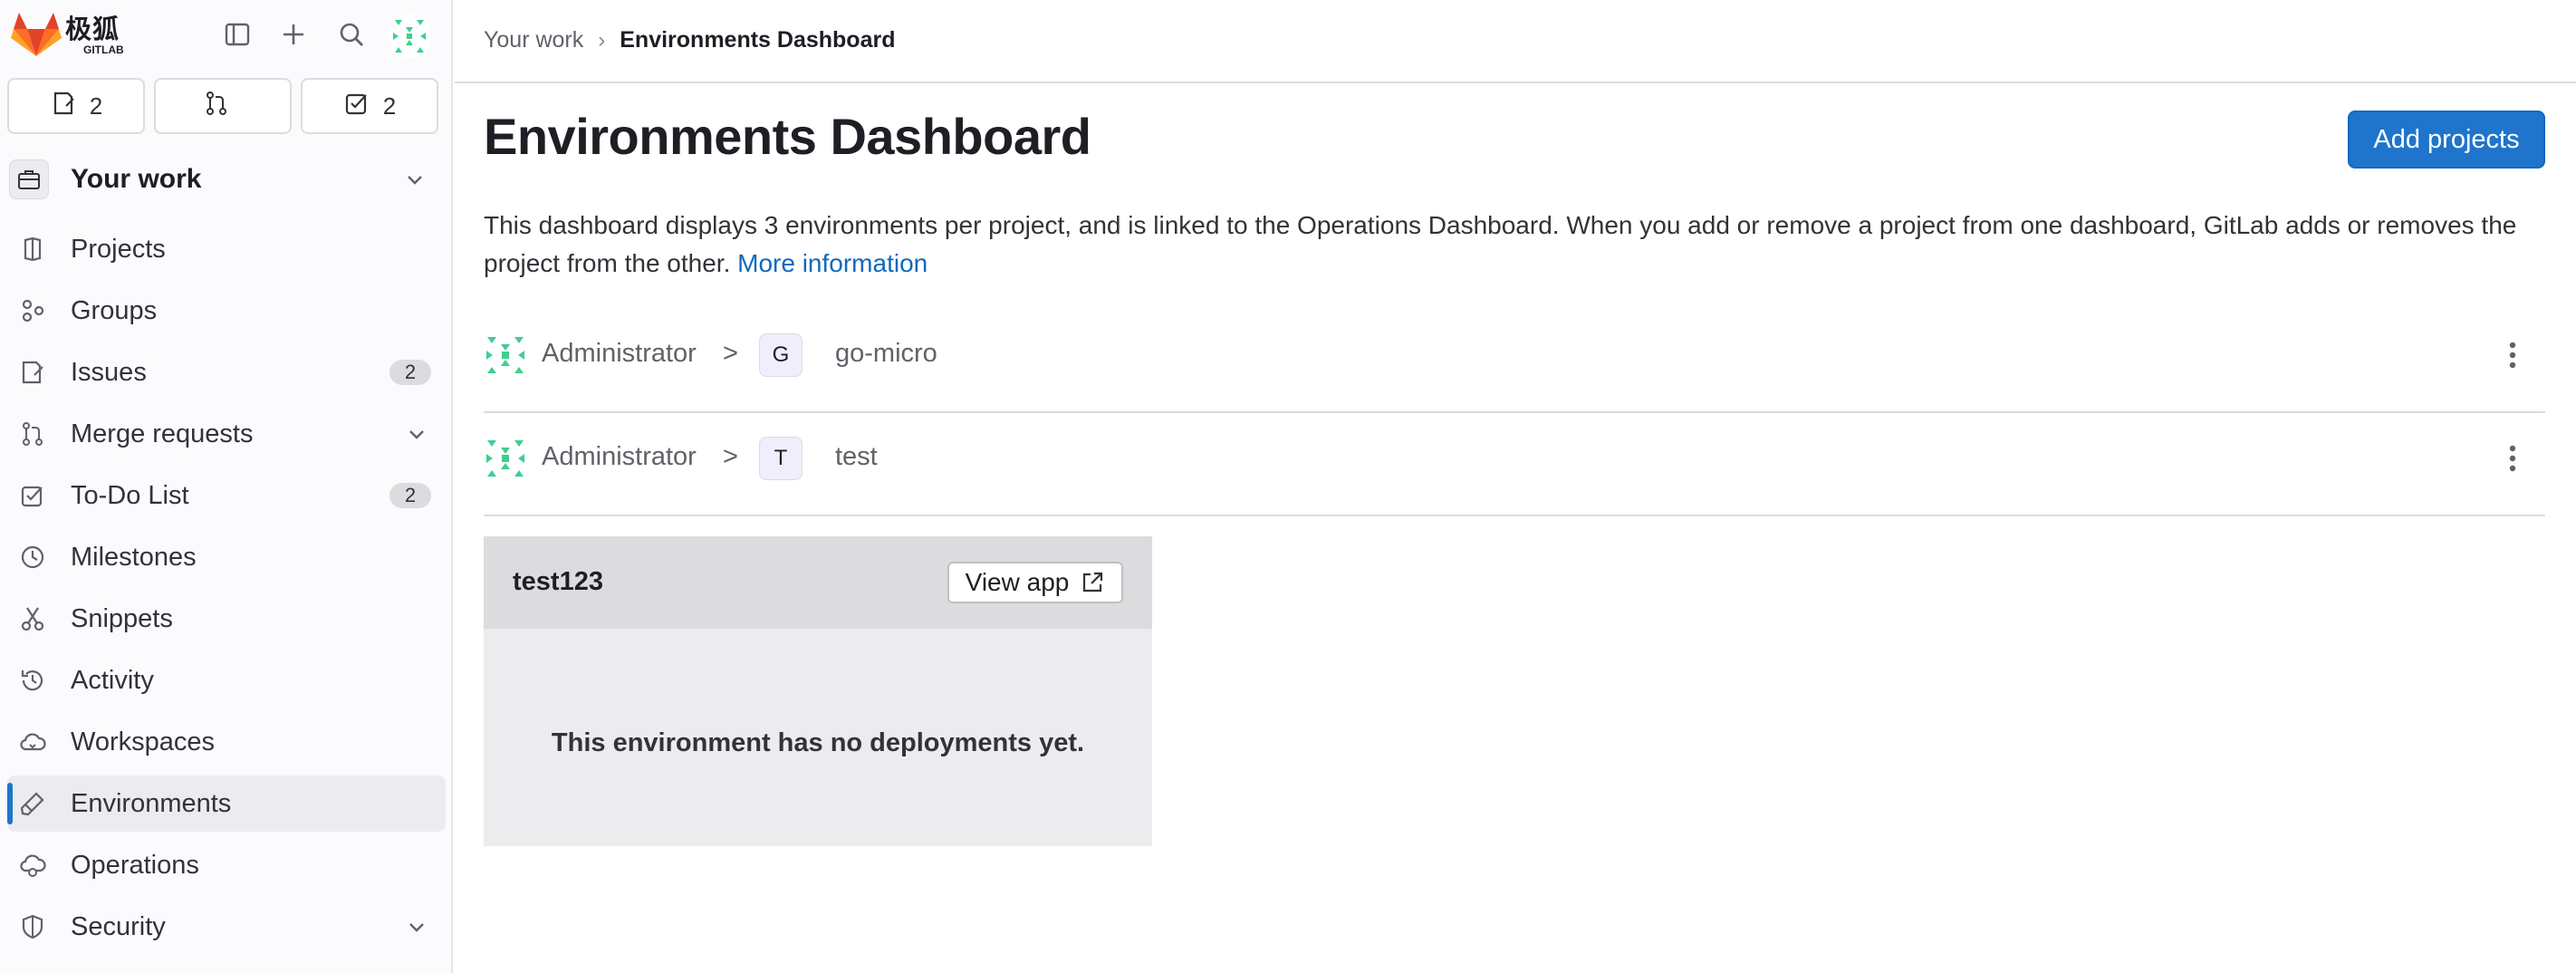  I want to click on brand-name-cn: 极狐, so click(92, 30).